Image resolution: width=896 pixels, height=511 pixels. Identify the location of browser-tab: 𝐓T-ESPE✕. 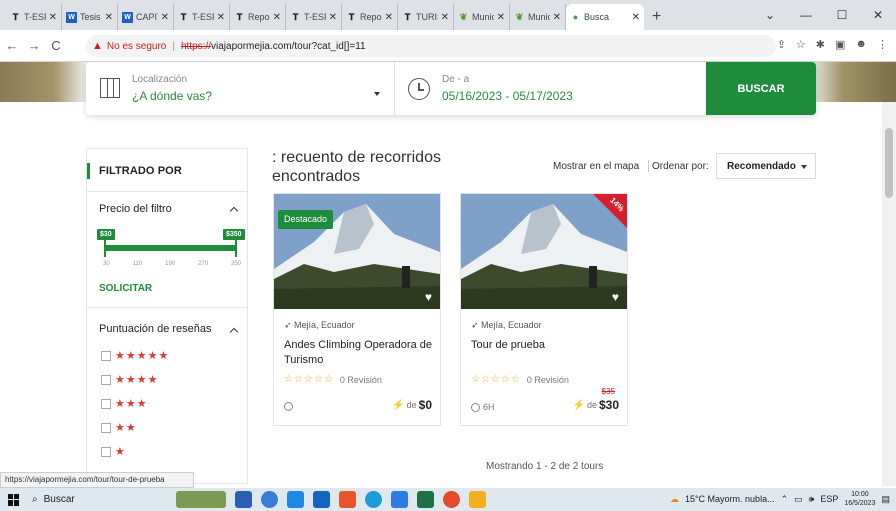
(34, 17).